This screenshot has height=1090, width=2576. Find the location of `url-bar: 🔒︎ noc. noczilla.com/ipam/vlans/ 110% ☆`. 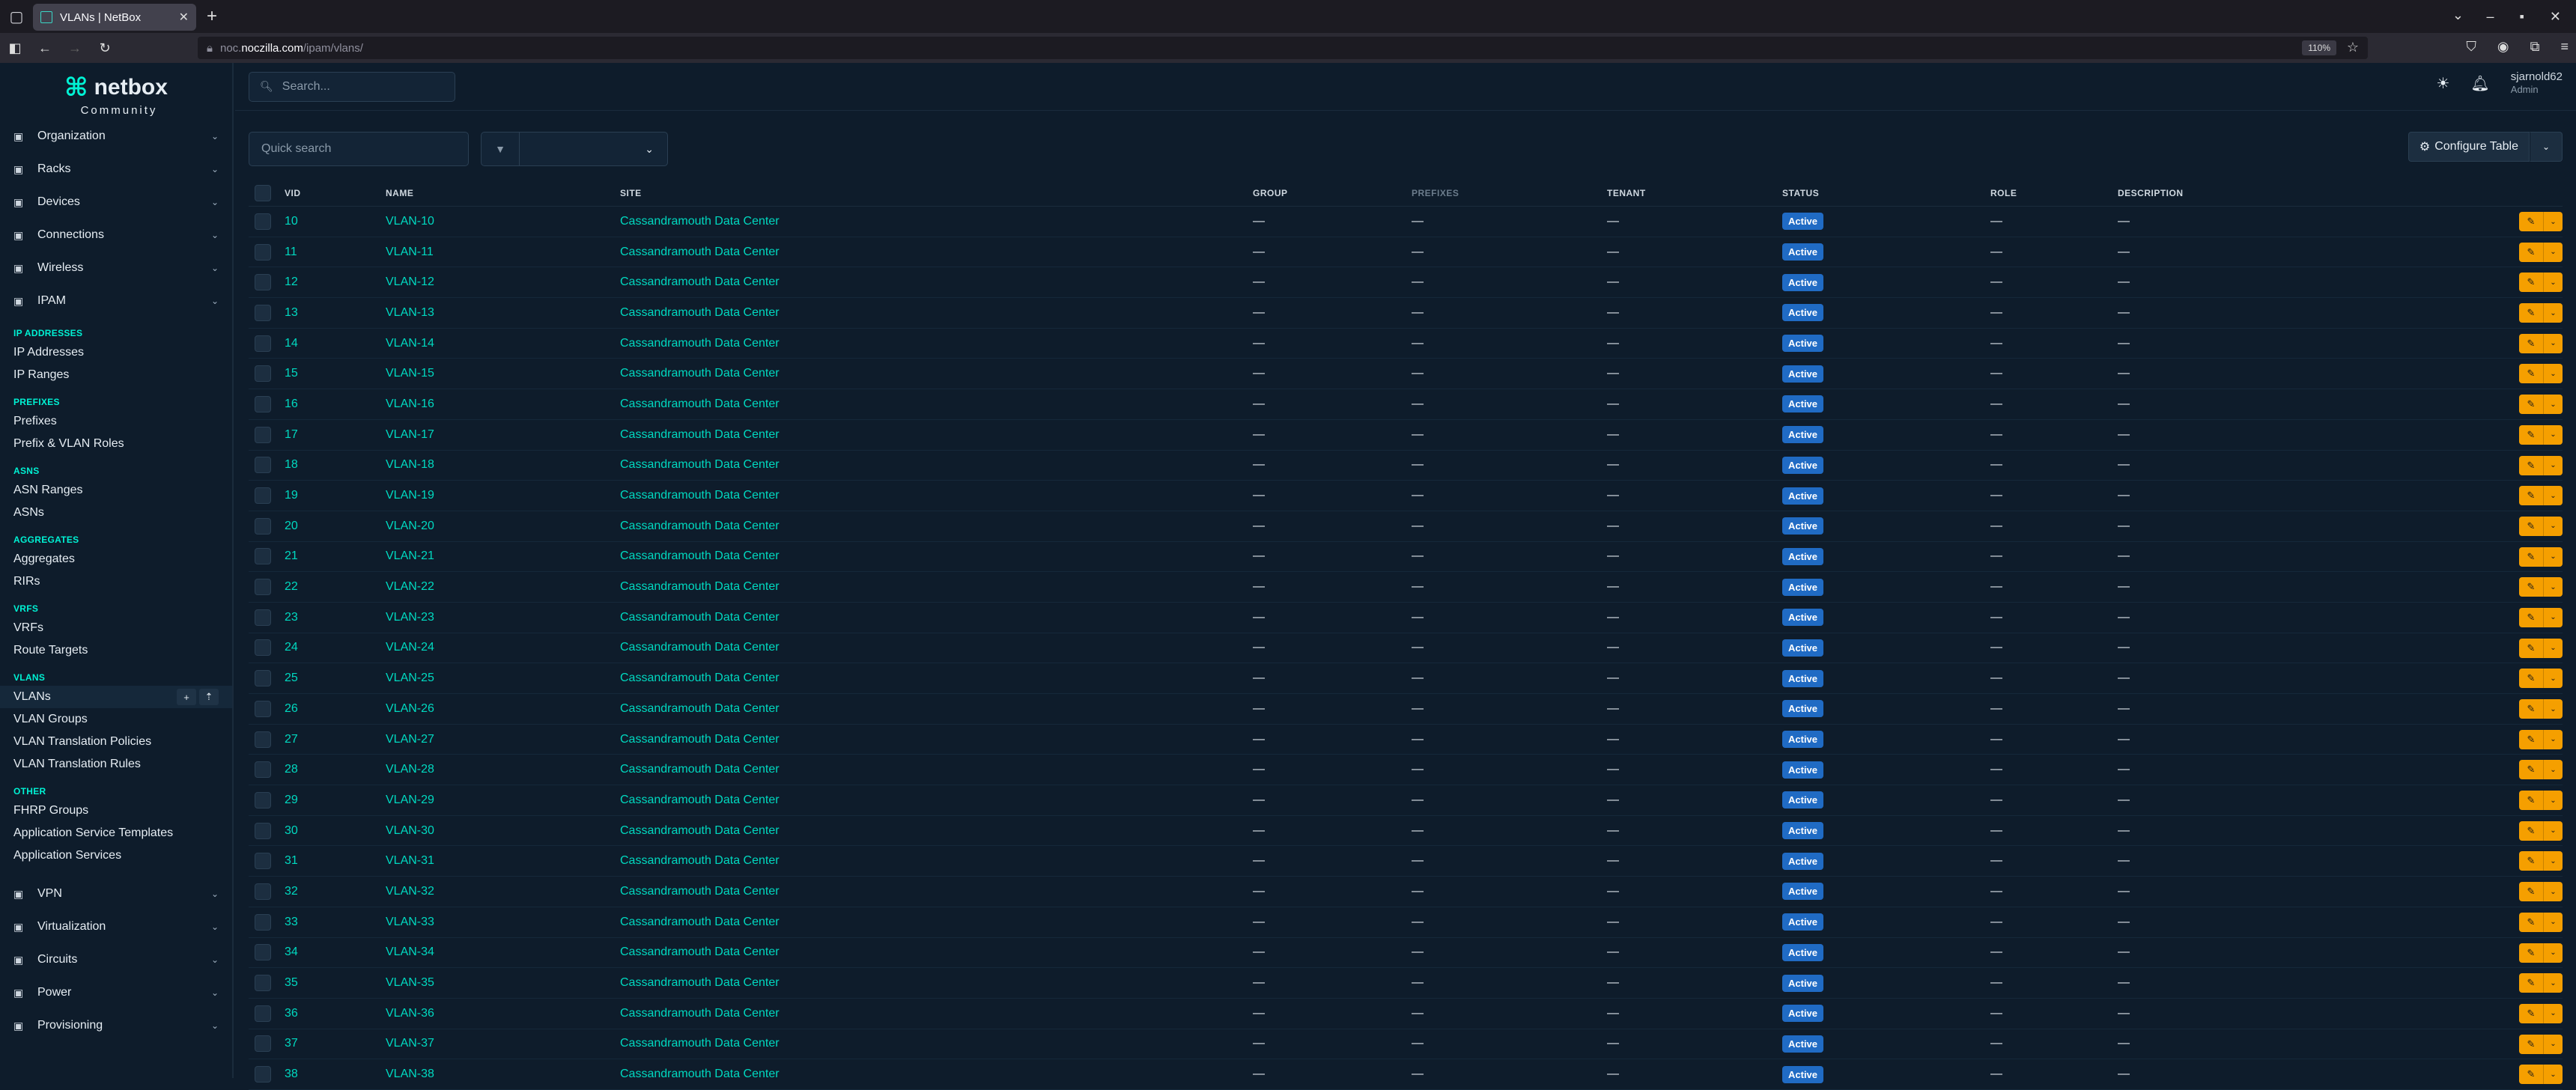

url-bar: 🔒︎ noc. noczilla.com/ipam/vlans/ 110% ☆ is located at coordinates (1283, 48).